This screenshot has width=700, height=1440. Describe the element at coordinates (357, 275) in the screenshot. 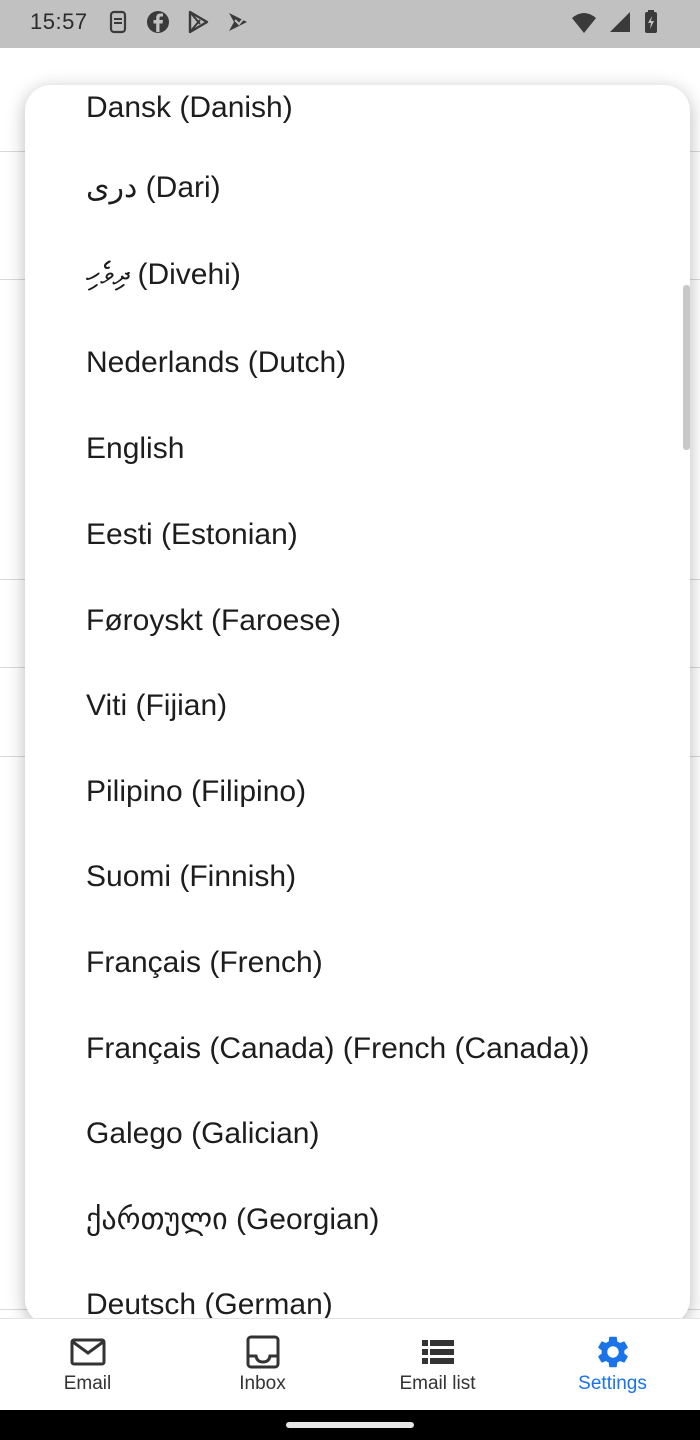

I see `language-option: ދިވެހި (Divehi)` at that location.